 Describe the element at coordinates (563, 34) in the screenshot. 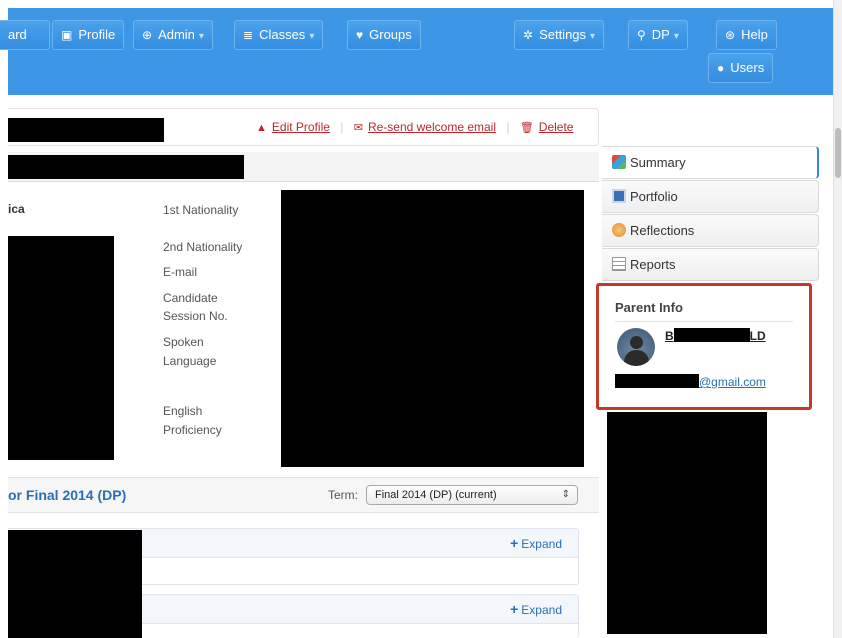

I see `nav-label: Settings` at that location.